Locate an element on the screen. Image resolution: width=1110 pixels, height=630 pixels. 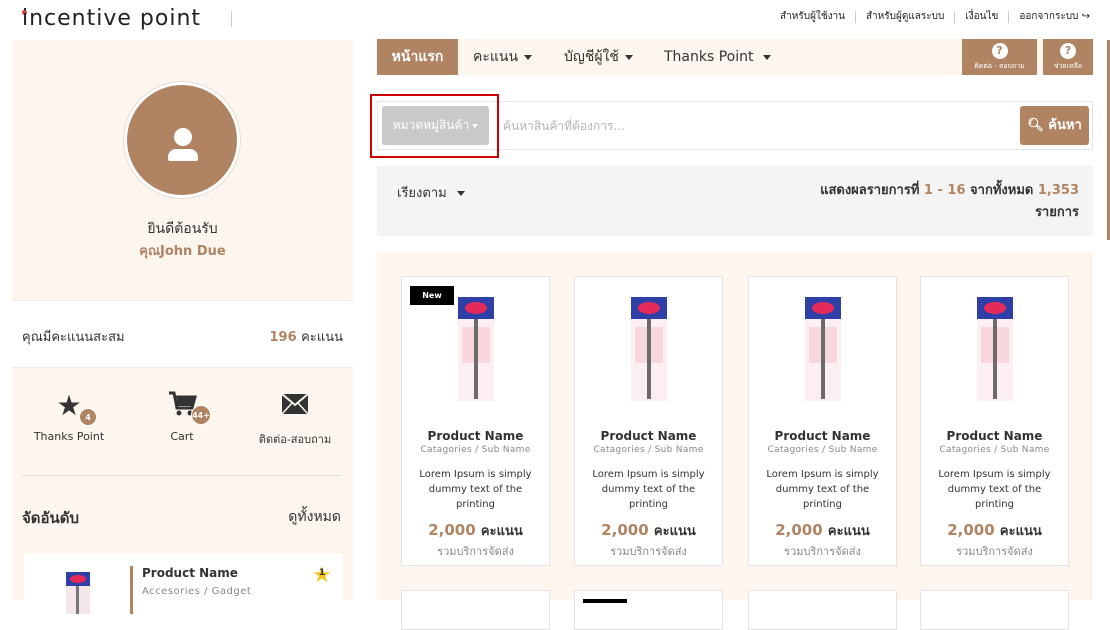
logout-label: ออกจากระบบ is located at coordinates (1049, 16).